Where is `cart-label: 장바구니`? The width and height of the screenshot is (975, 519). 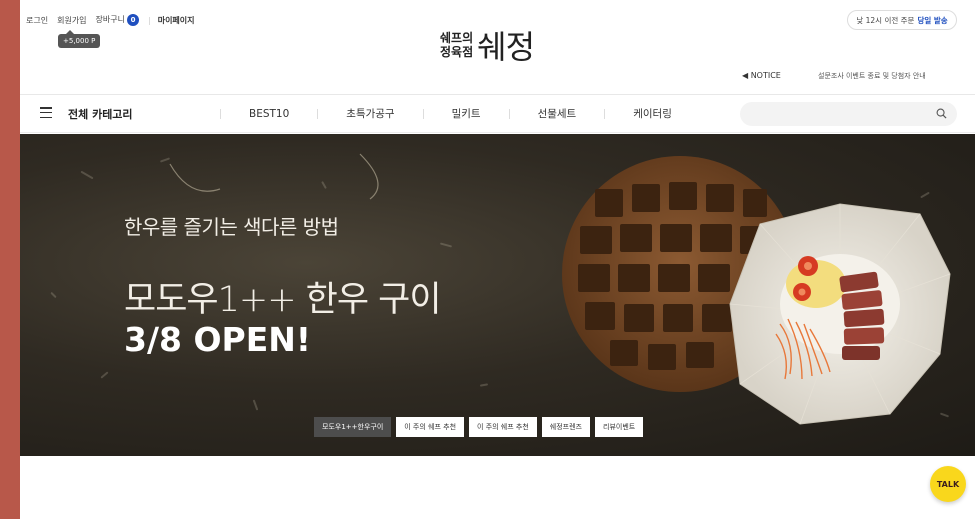
cart-label: 장바구니 is located at coordinates (110, 19).